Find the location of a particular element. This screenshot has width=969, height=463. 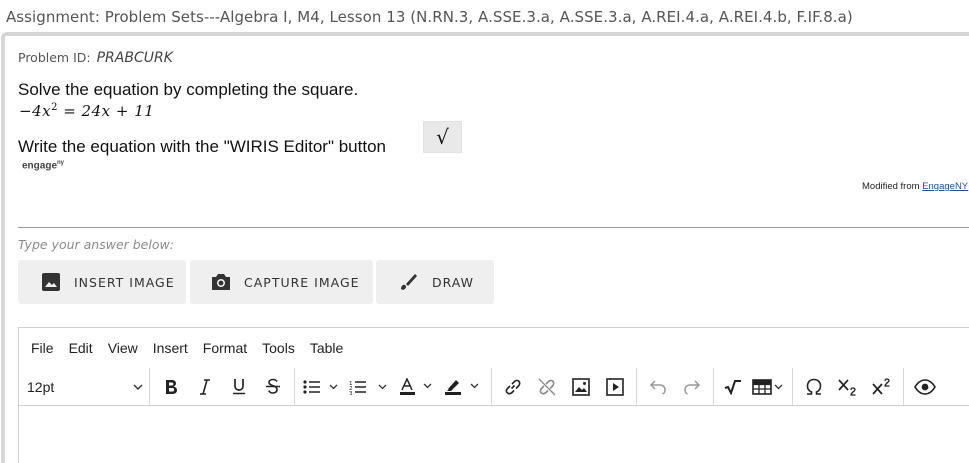

link-icon is located at coordinates (513, 387).